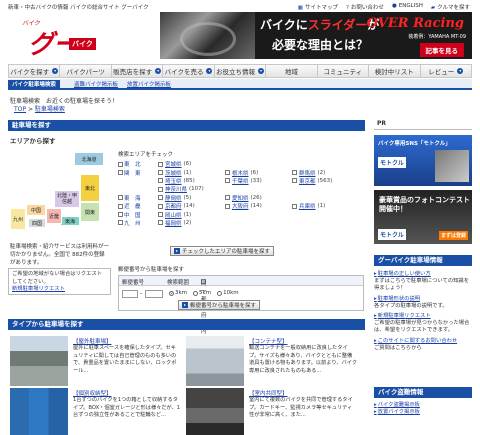 The width and height of the screenshot is (480, 435). I want to click on japan-region-map: 北海道 東北 北陸・甲信越 関東 東海 近畿 中国 四国 九州, so click(60, 192).